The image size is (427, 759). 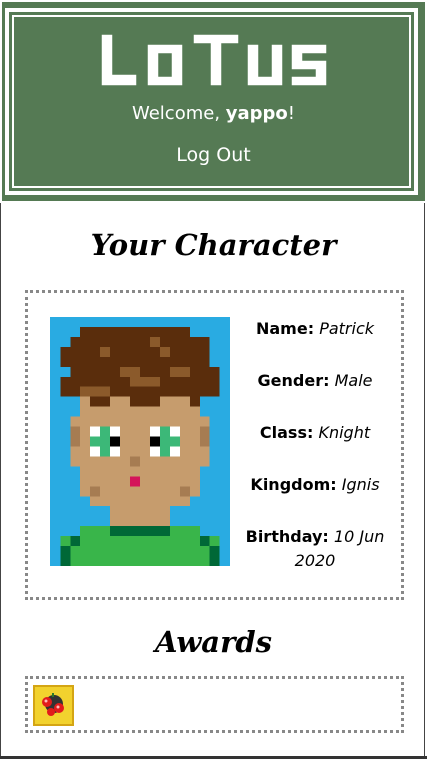 I want to click on character-avatar-icon, so click(x=140, y=441).